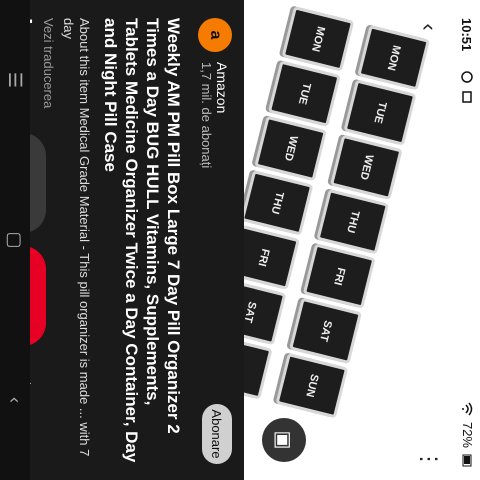  What do you see at coordinates (15, 400) in the screenshot?
I see `system-back-button: ‹` at bounding box center [15, 400].